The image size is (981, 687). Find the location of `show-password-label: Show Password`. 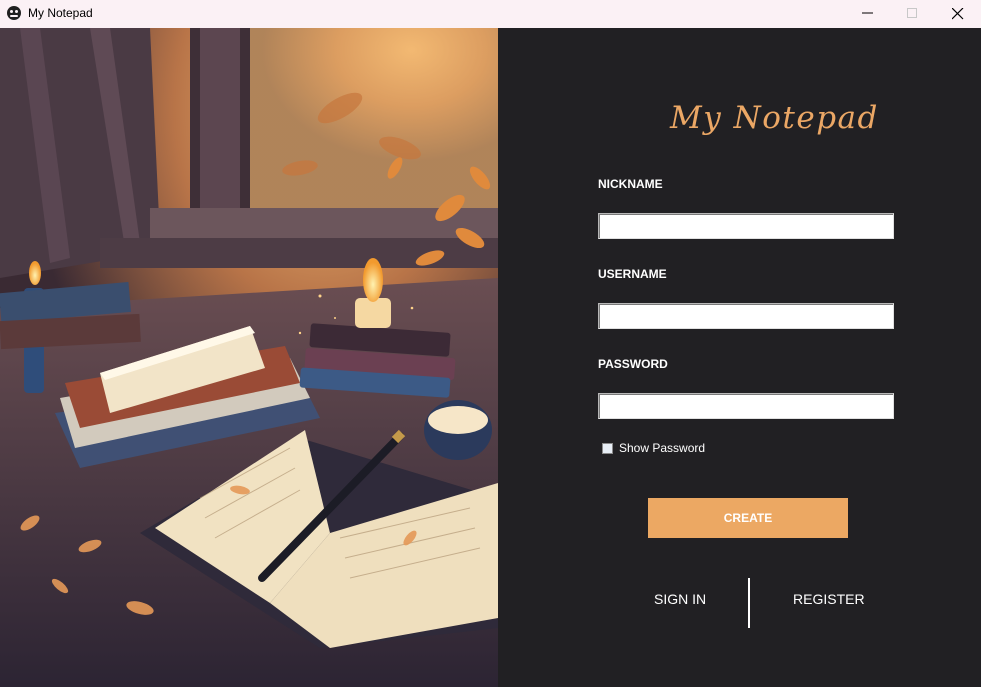

show-password-label: Show Password is located at coordinates (662, 448).